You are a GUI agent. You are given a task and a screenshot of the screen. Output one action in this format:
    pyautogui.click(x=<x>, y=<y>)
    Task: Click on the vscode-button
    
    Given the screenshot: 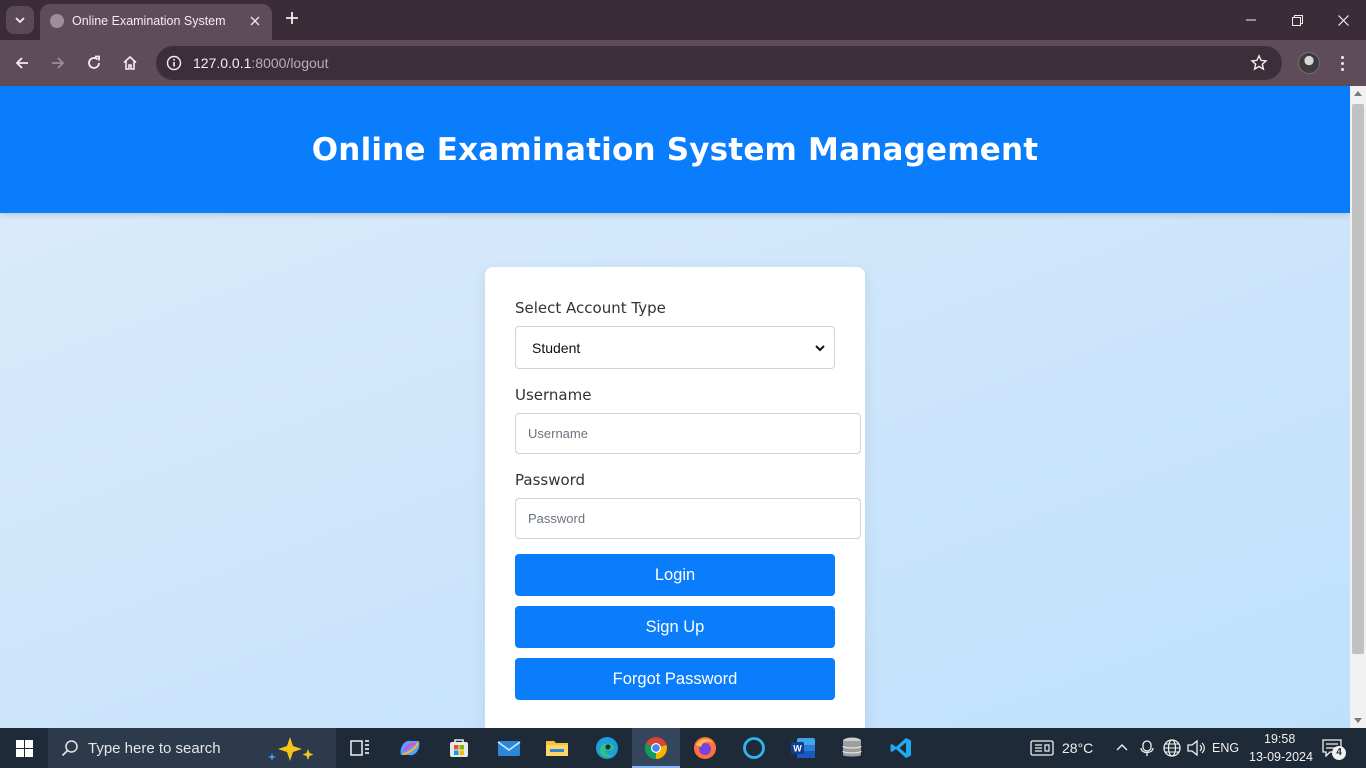 What is the action you would take?
    pyautogui.click(x=901, y=748)
    